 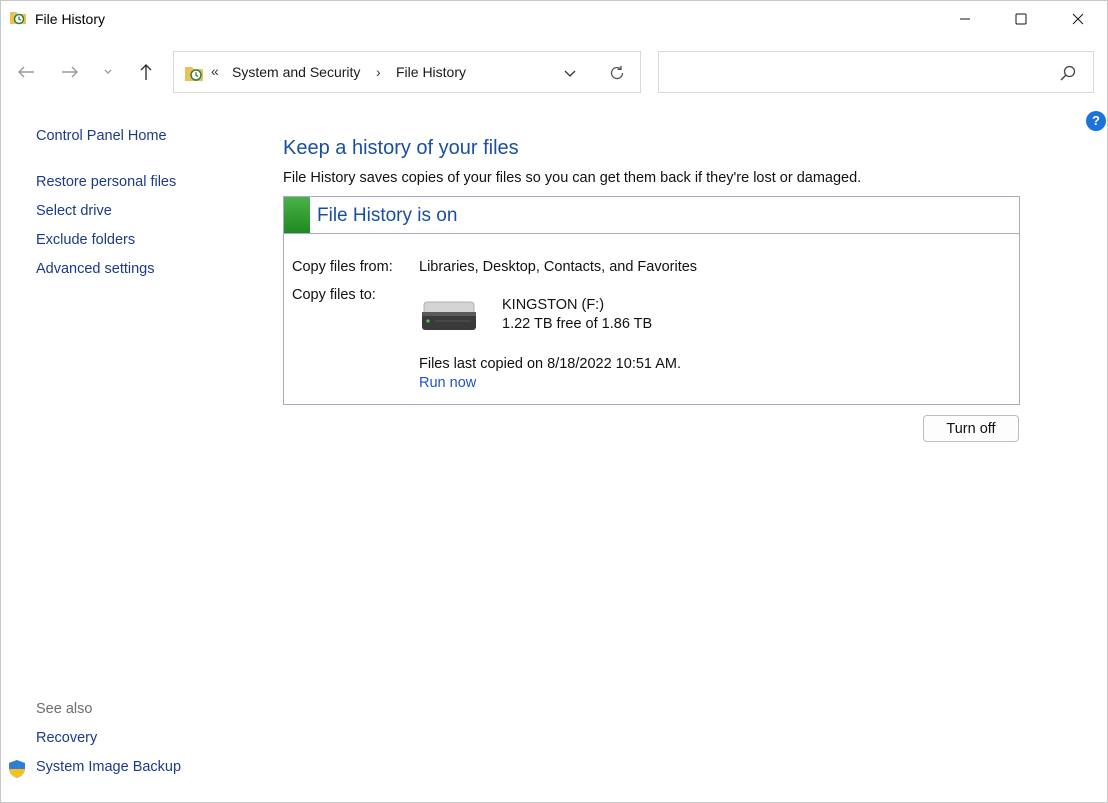 I want to click on minimize-icon, so click(x=965, y=19).